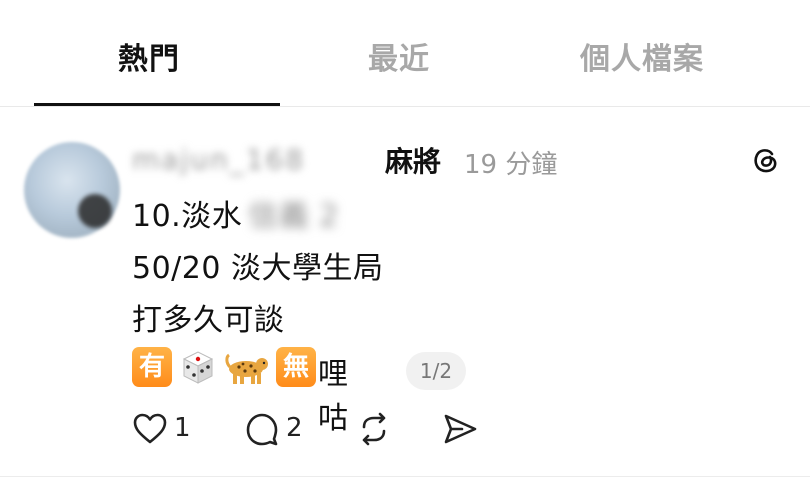 The width and height of the screenshot is (810, 483). Describe the element at coordinates (436, 371) in the screenshot. I see `page-indicator: 1/2` at that location.